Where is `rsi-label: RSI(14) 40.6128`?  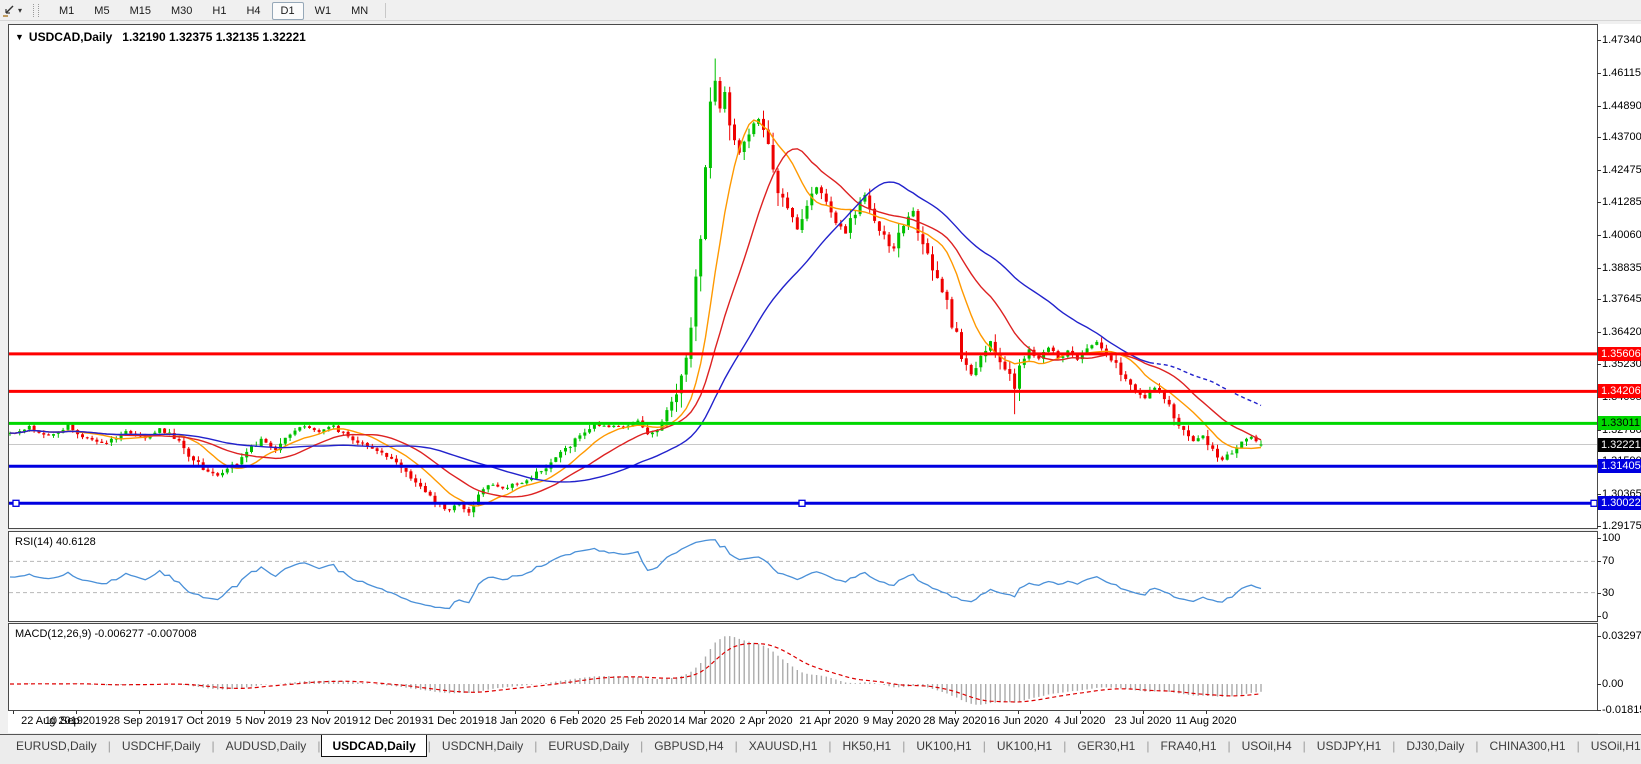 rsi-label: RSI(14) 40.6128 is located at coordinates (55, 542).